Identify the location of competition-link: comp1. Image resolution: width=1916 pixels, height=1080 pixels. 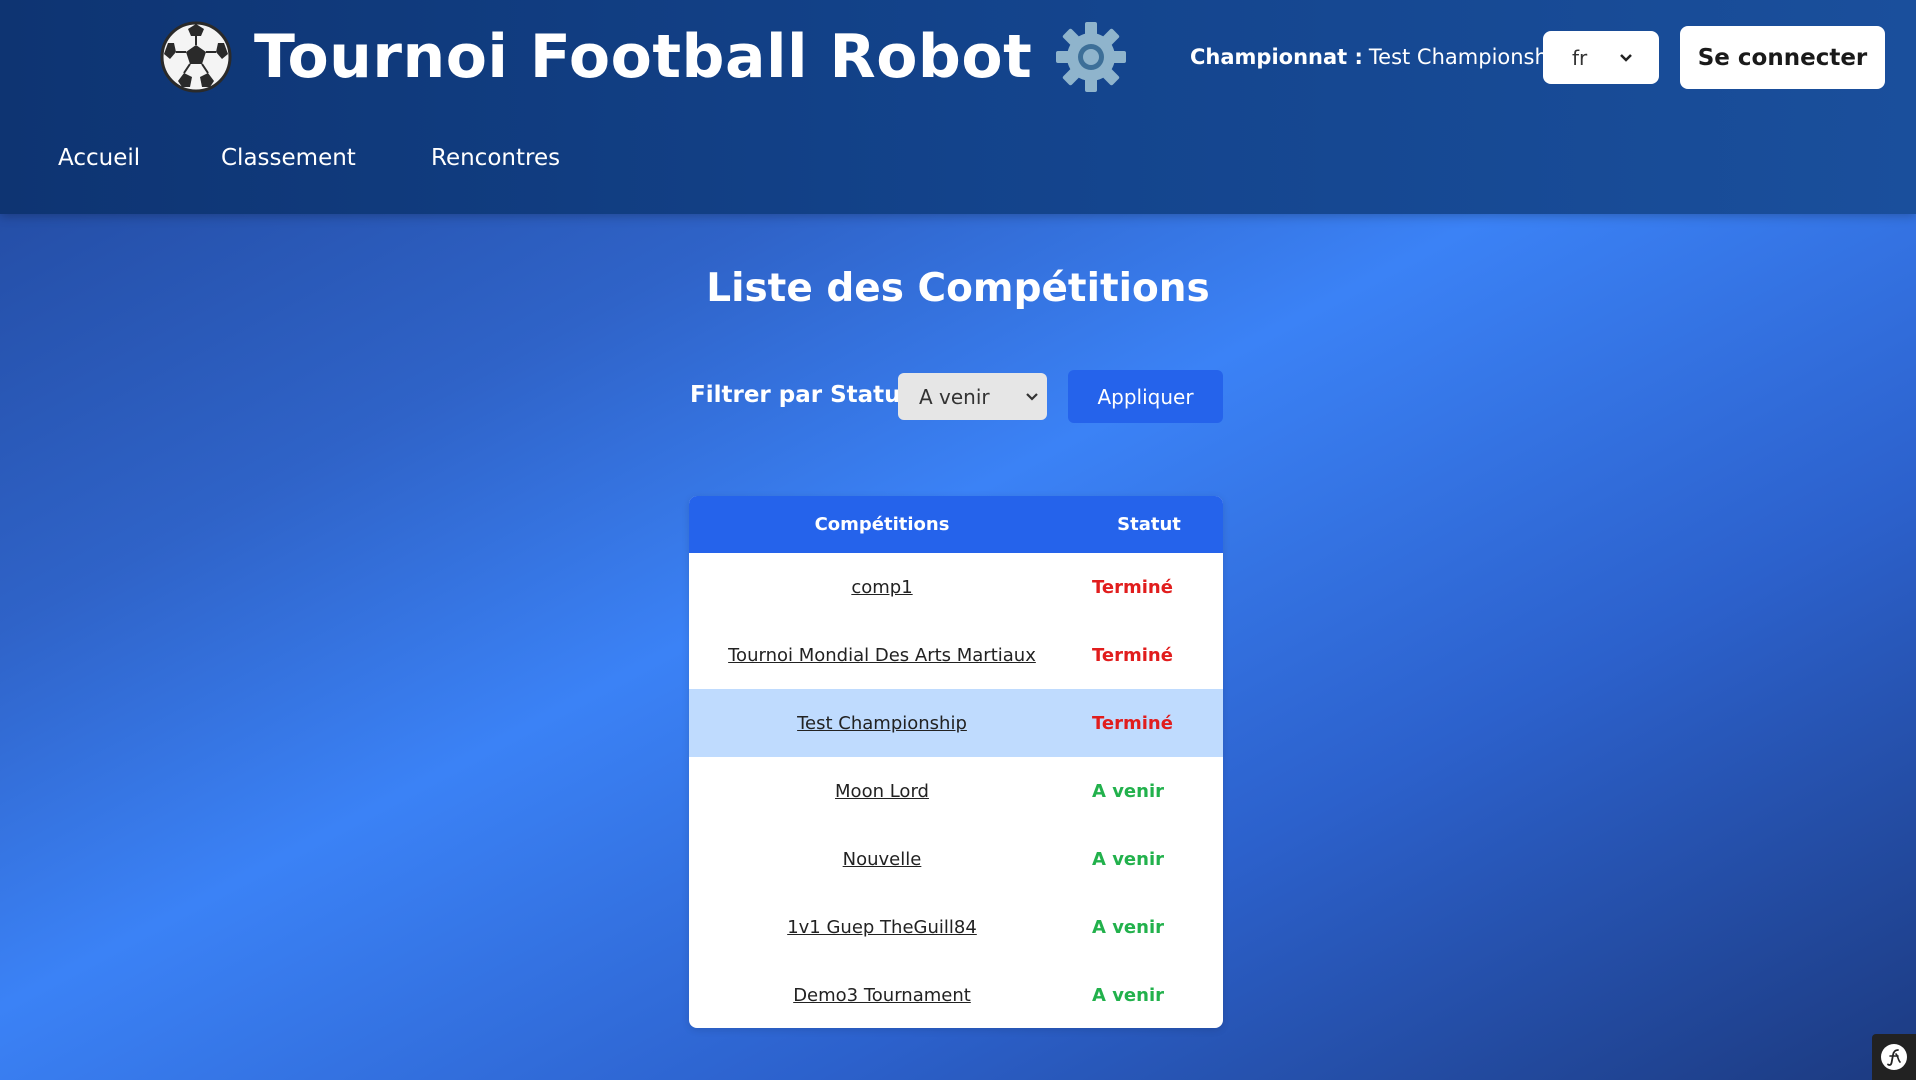
(881, 587).